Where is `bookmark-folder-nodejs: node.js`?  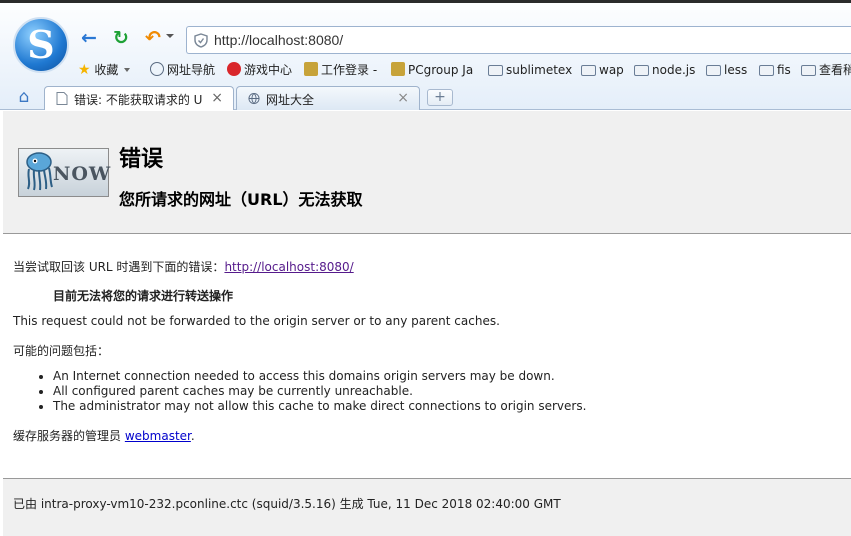
bookmark-folder-nodejs: node.js is located at coordinates (664, 70).